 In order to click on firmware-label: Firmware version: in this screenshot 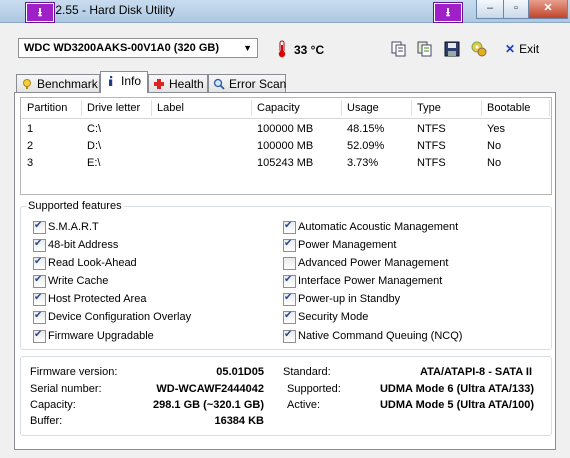, I will do `click(74, 372)`.